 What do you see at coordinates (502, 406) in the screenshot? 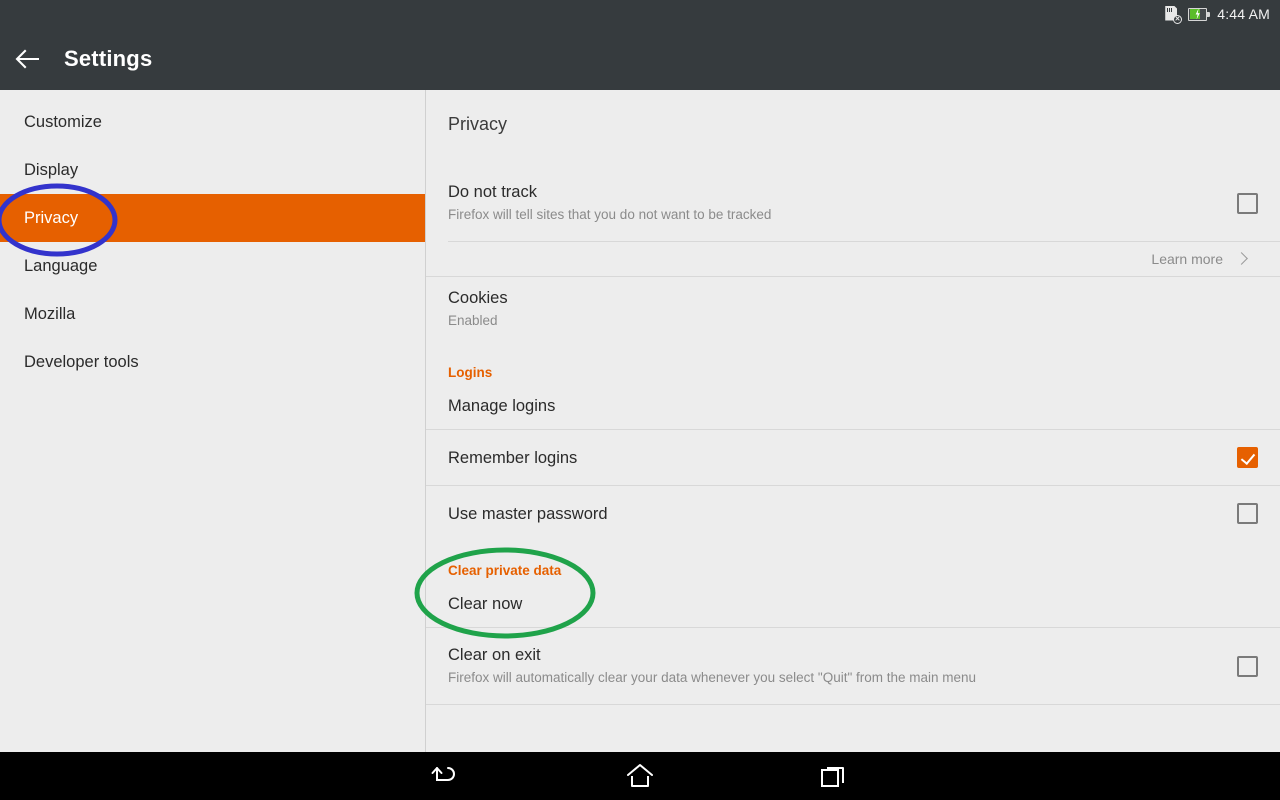
I see `row-title: Manage logins` at bounding box center [502, 406].